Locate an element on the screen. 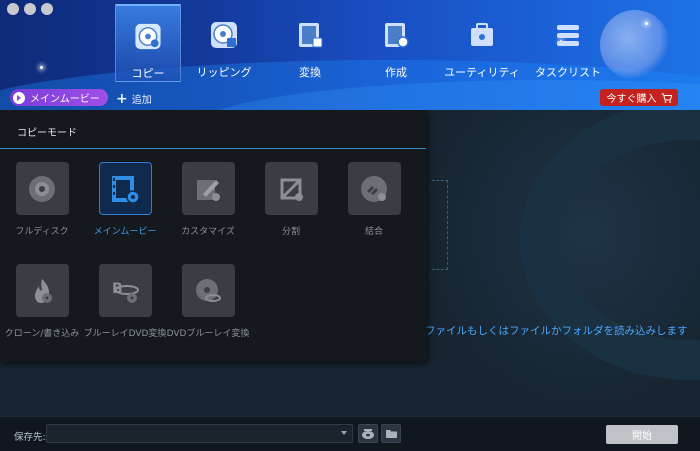  start-button: 開始 is located at coordinates (642, 434).